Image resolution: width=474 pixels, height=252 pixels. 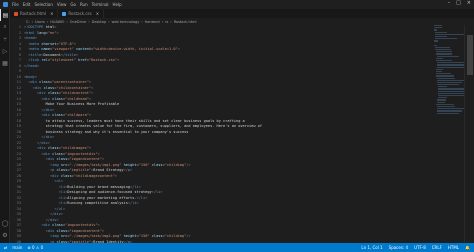 I want to click on language-mode: HTML, so click(x=453, y=247).